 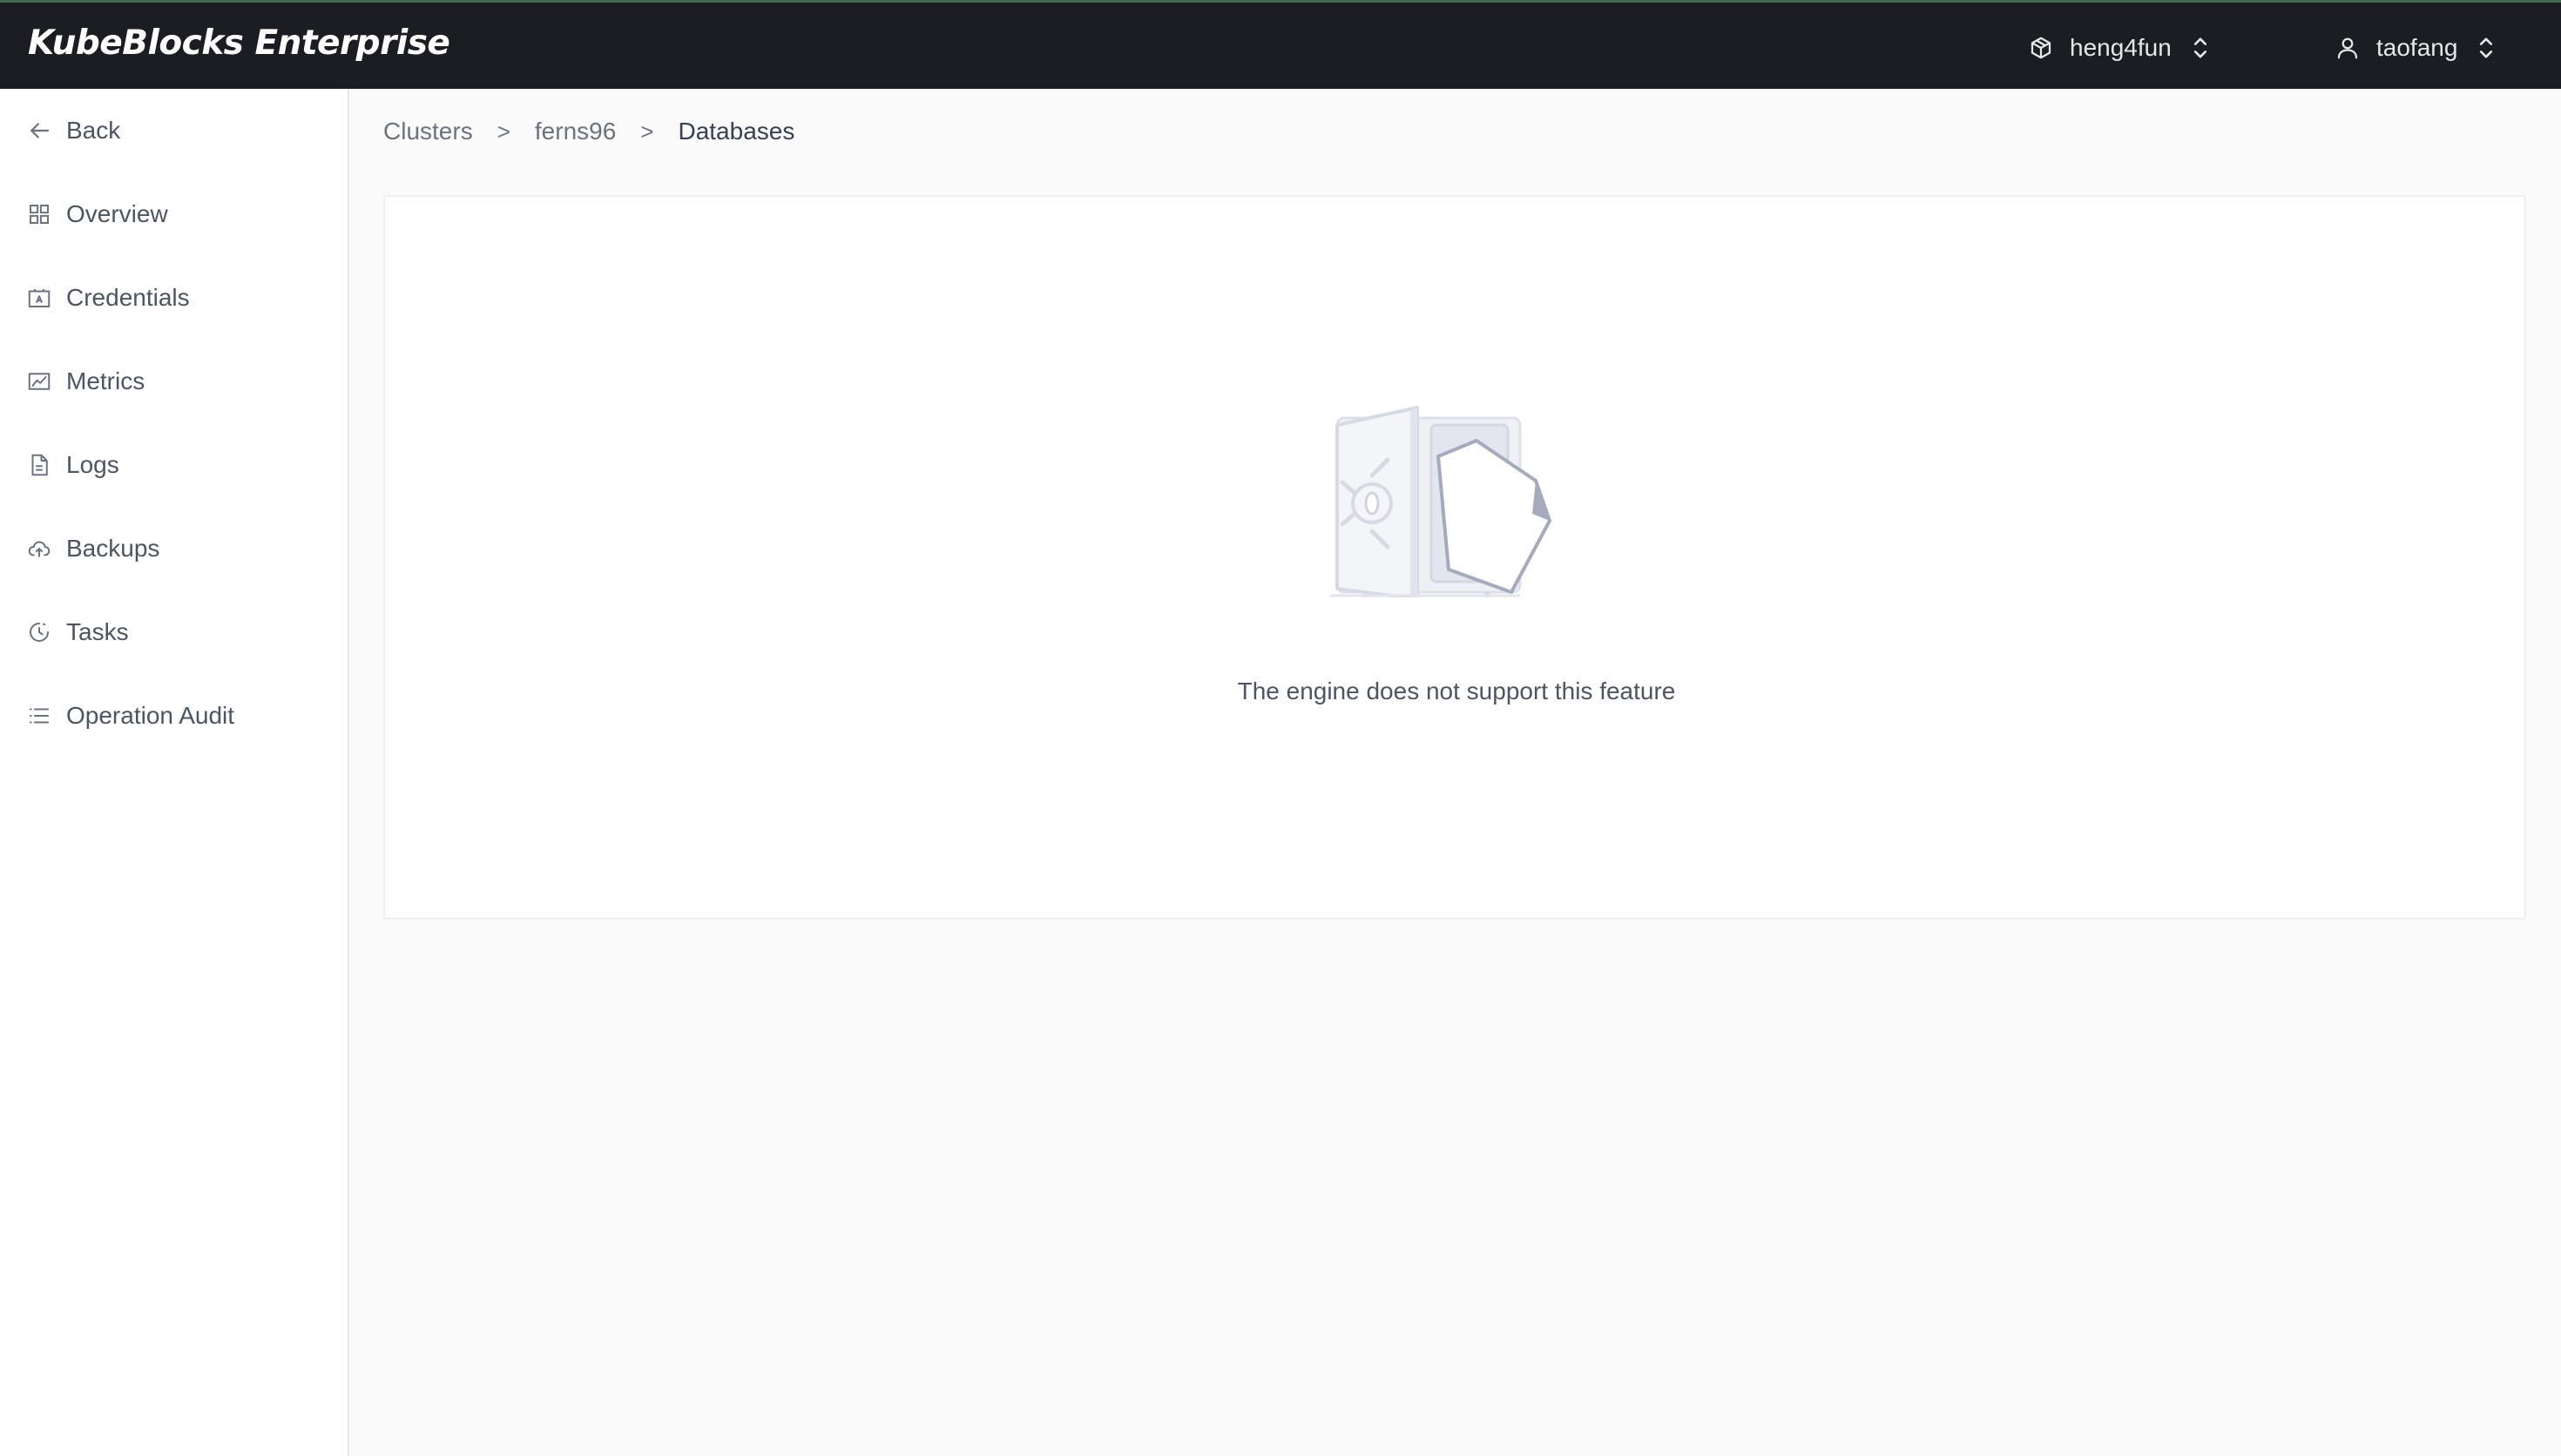 What do you see at coordinates (2347, 48) in the screenshot?
I see `user-icon` at bounding box center [2347, 48].